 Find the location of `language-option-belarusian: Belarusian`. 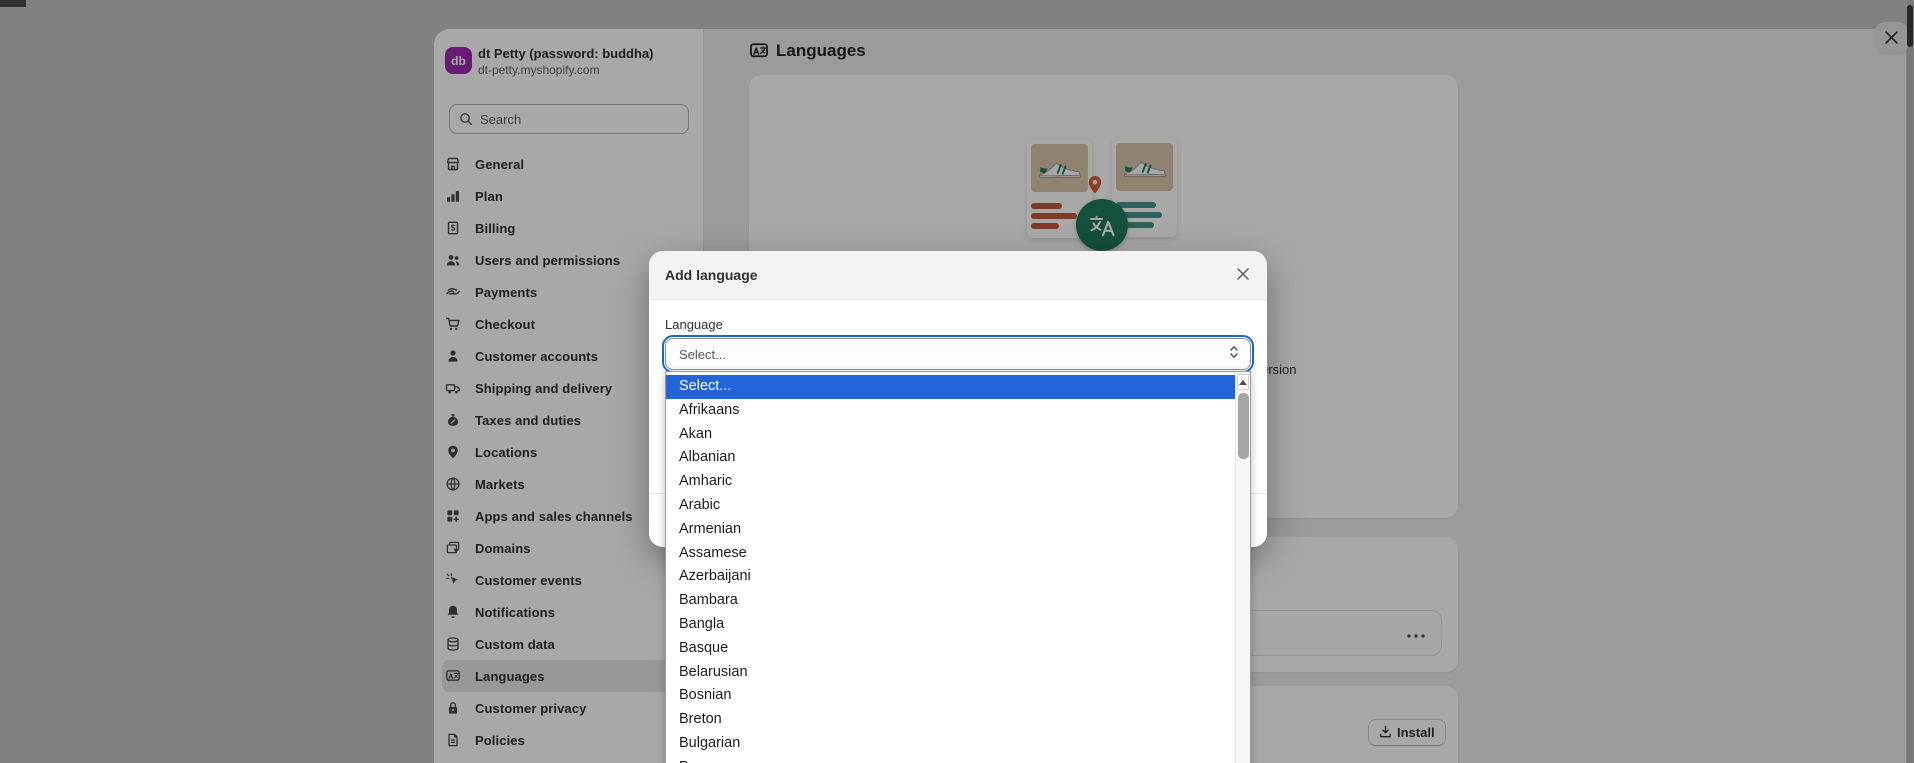

language-option-belarusian: Belarusian is located at coordinates (950, 673).